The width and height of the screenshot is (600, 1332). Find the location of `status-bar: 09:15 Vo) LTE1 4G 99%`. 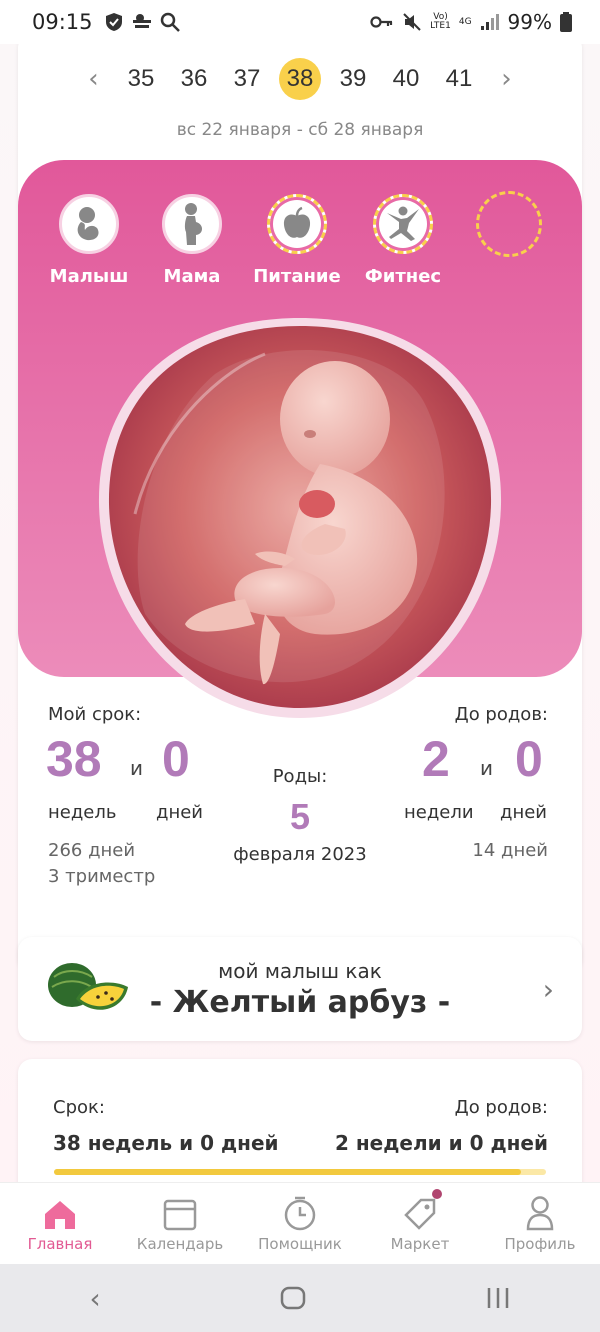

status-bar: 09:15 Vo) LTE1 4G 99% is located at coordinates (300, 22).